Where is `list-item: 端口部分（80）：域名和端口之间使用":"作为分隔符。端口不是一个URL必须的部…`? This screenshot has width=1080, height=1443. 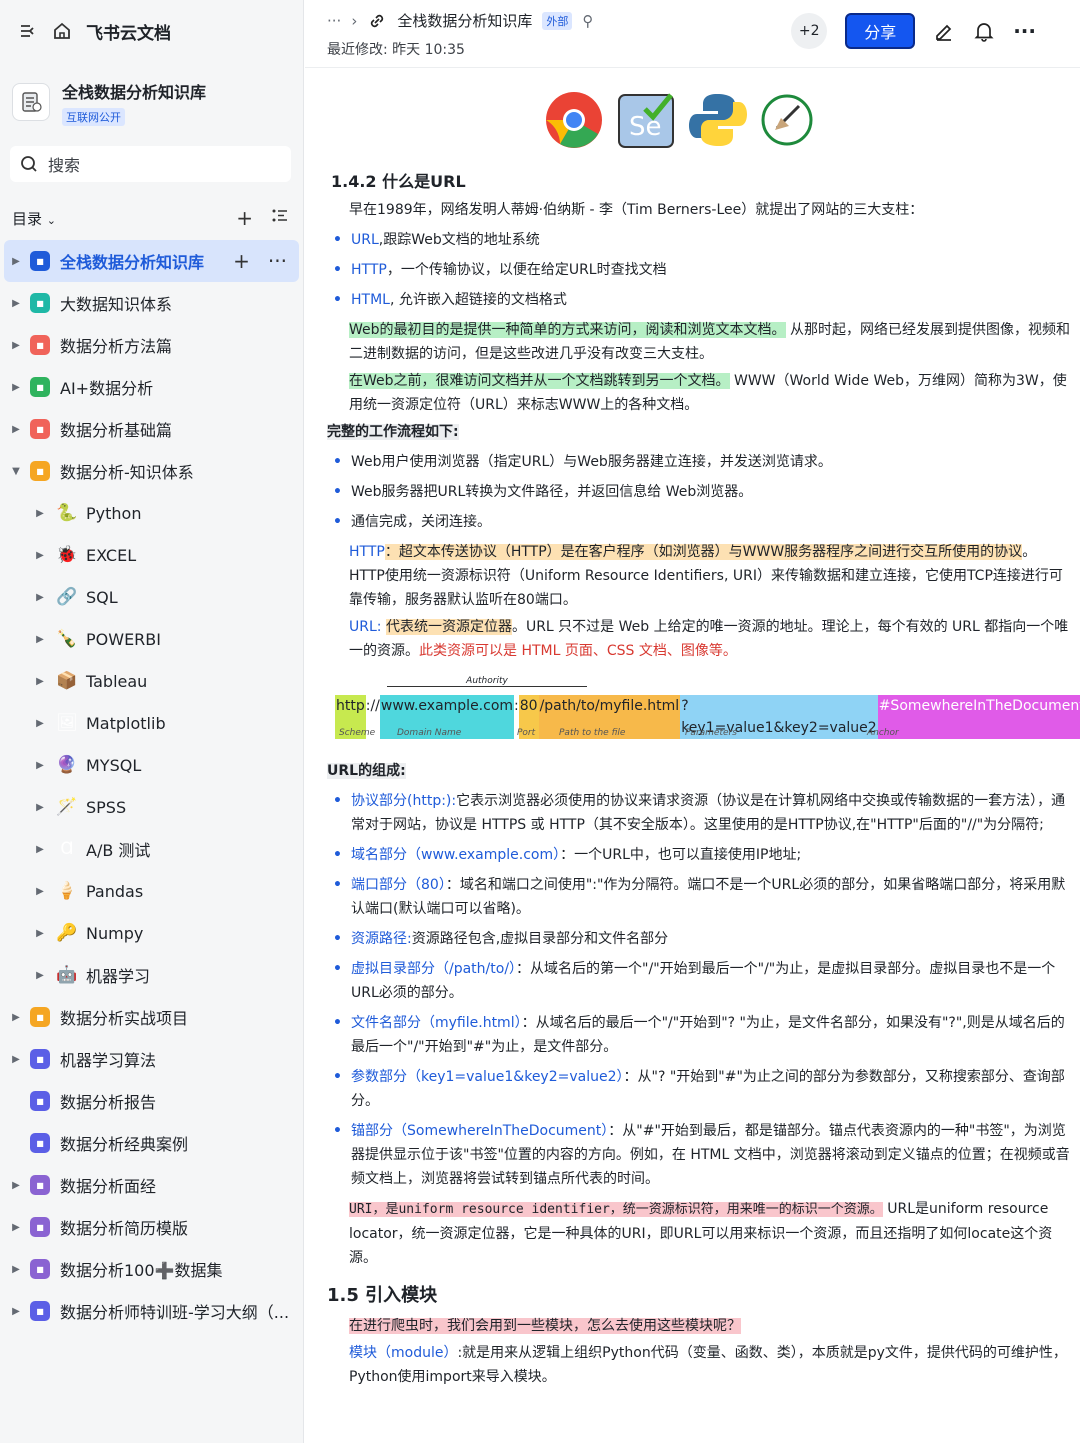 list-item: 端口部分（80）：域名和端口之间使用":"作为分隔符。端口不是一个URL必须的部… is located at coordinates (698, 897).